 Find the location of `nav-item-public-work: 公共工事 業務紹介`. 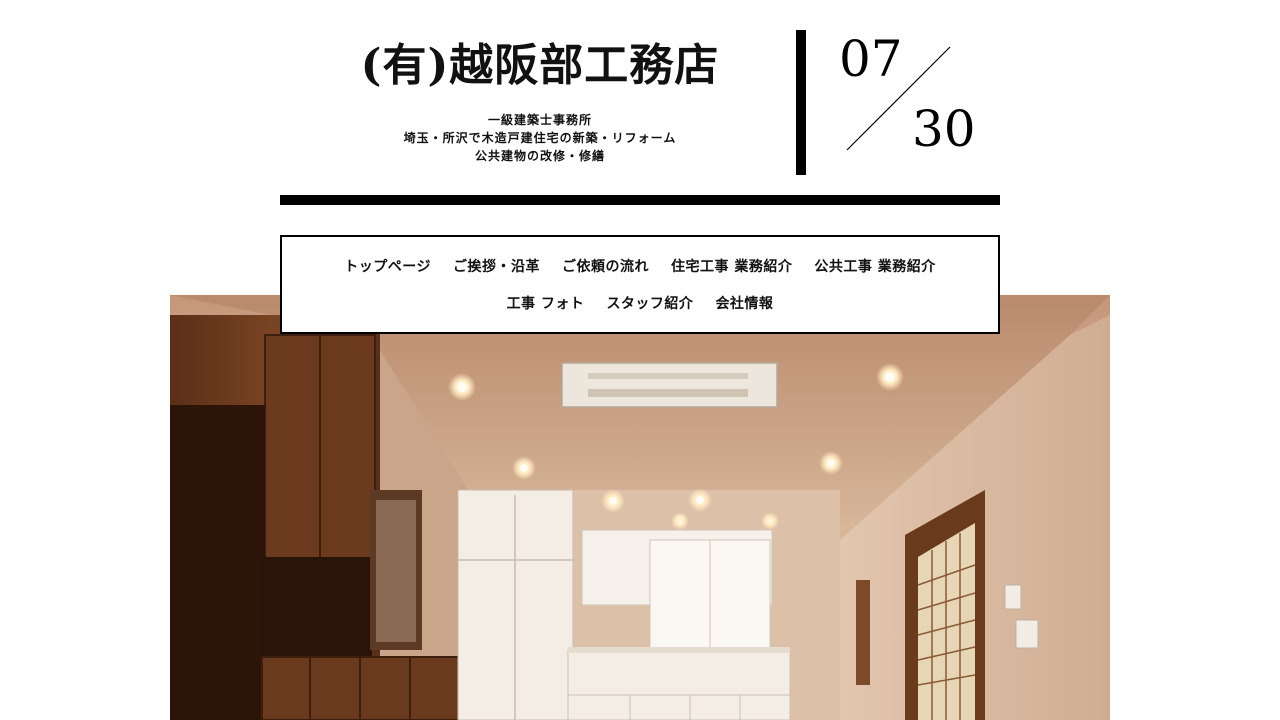

nav-item-public-work: 公共工事 業務紹介 is located at coordinates (874, 267).